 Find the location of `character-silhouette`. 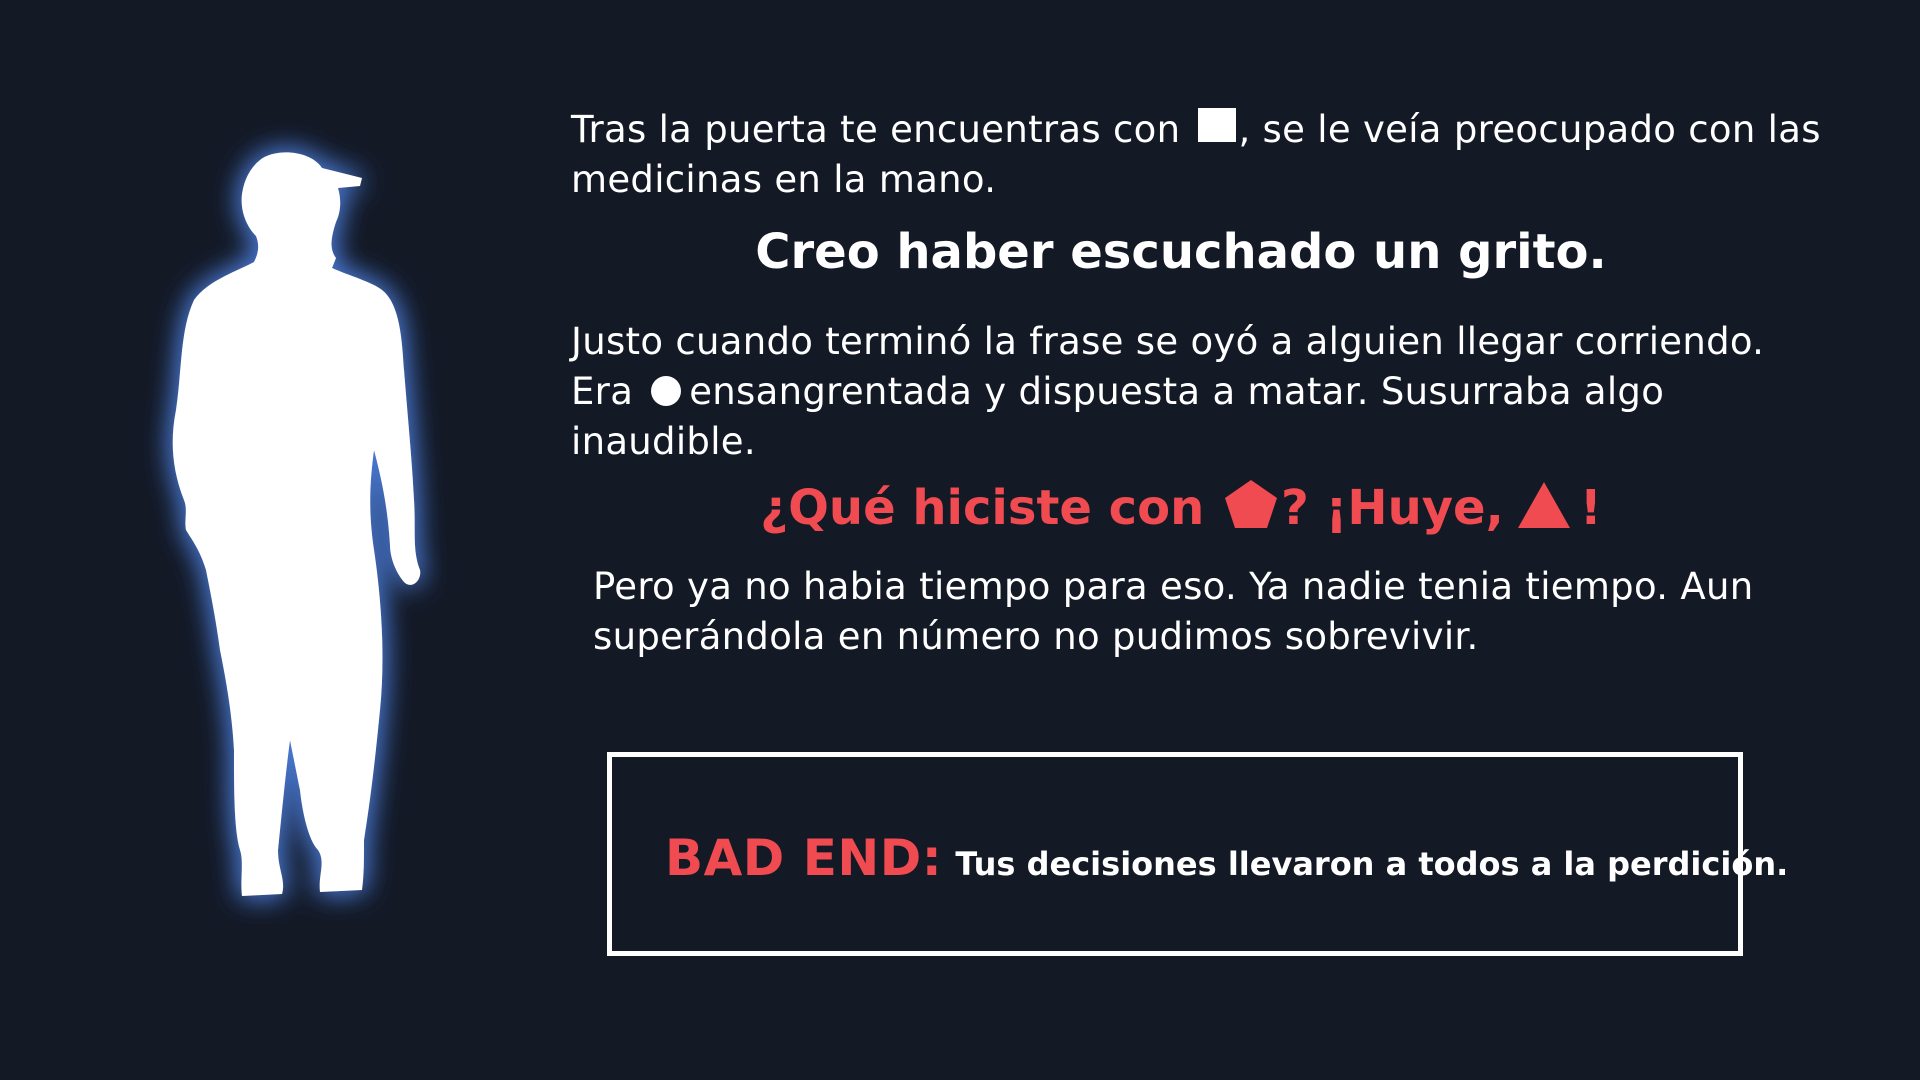

character-silhouette is located at coordinates (300, 535).